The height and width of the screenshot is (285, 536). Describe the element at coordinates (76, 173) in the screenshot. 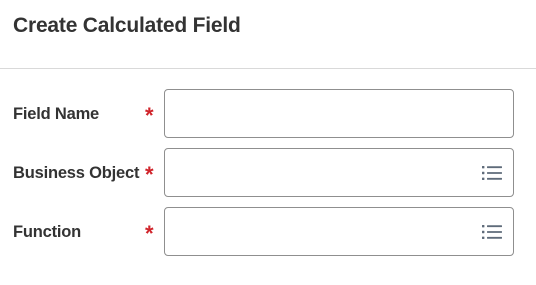

I see `business-object-label: Business Object` at that location.